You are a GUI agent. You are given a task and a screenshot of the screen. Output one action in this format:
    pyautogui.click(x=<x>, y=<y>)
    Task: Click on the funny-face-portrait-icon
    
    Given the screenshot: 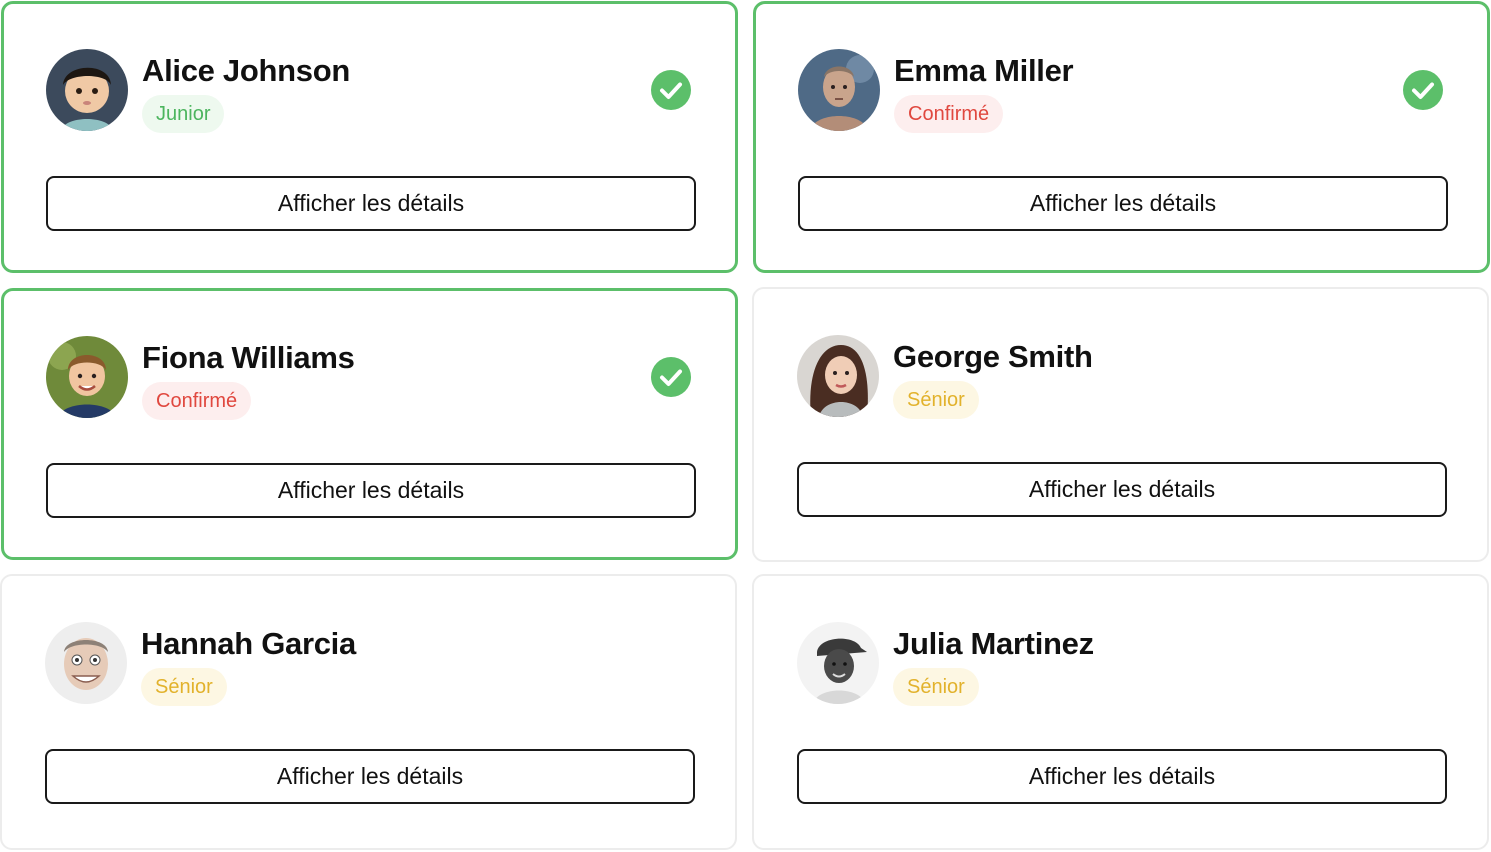 What is the action you would take?
    pyautogui.click(x=86, y=663)
    